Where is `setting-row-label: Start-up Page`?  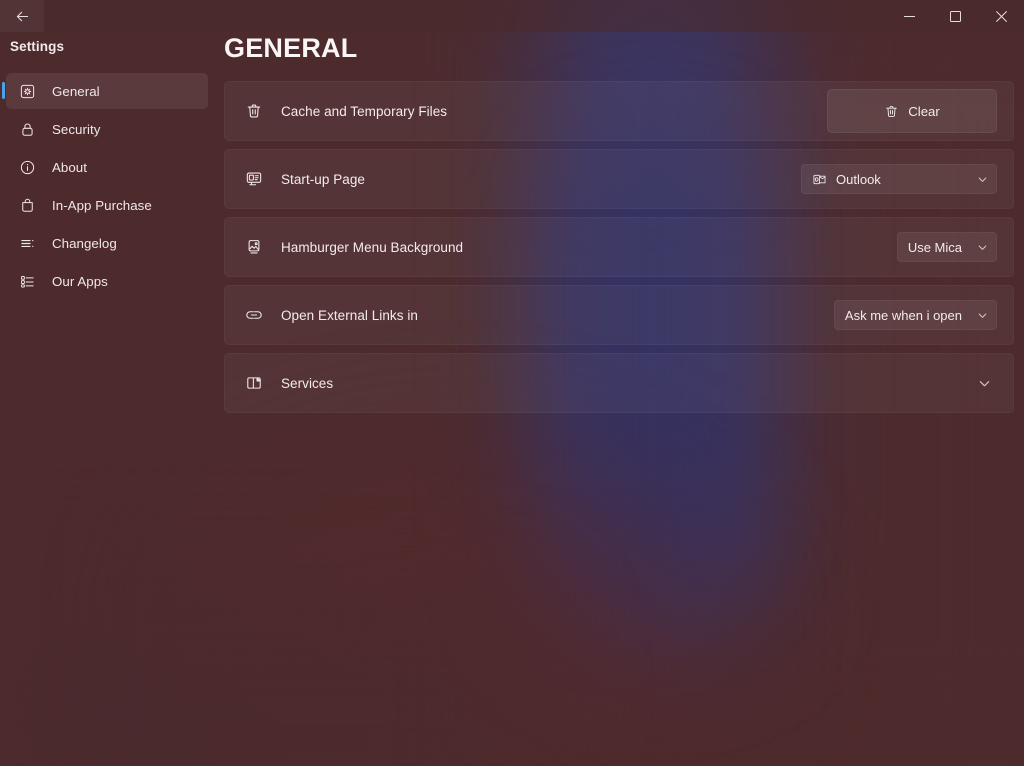 setting-row-label: Start-up Page is located at coordinates (323, 179).